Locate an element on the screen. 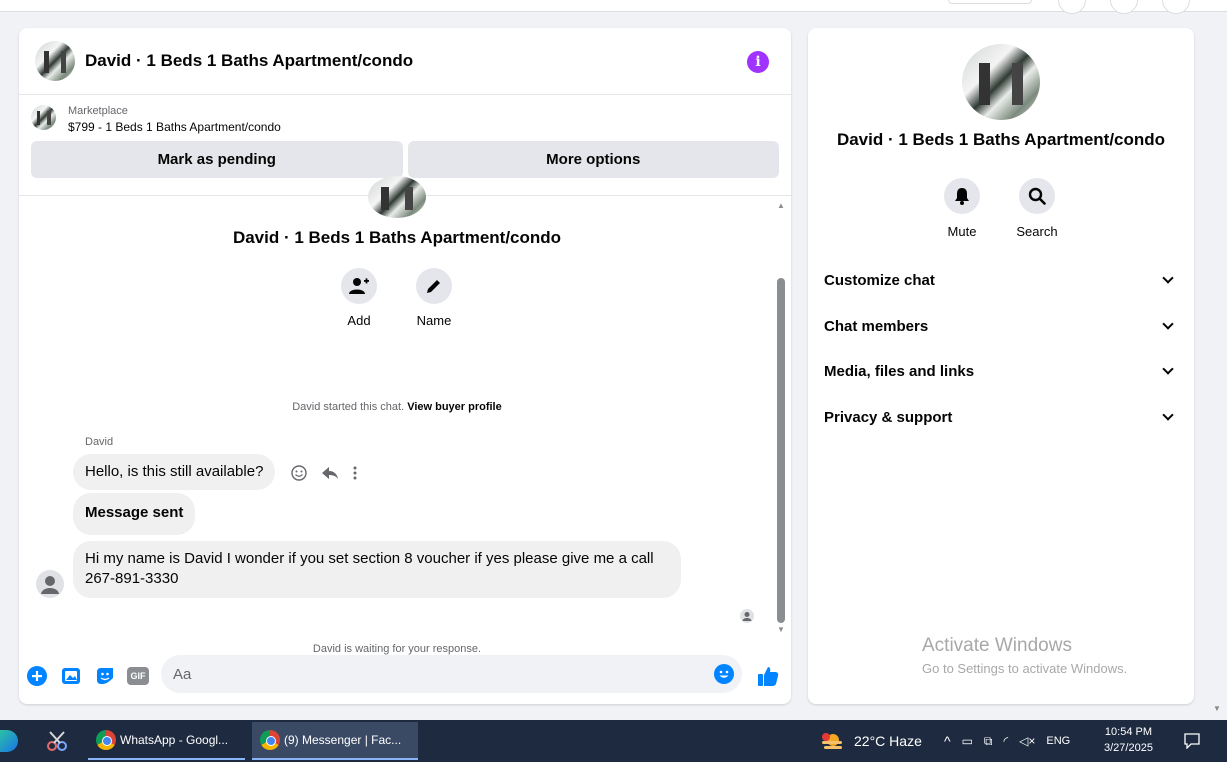 The image size is (1227, 762). message-bubble: Hello, is this still available? is located at coordinates (174, 472).